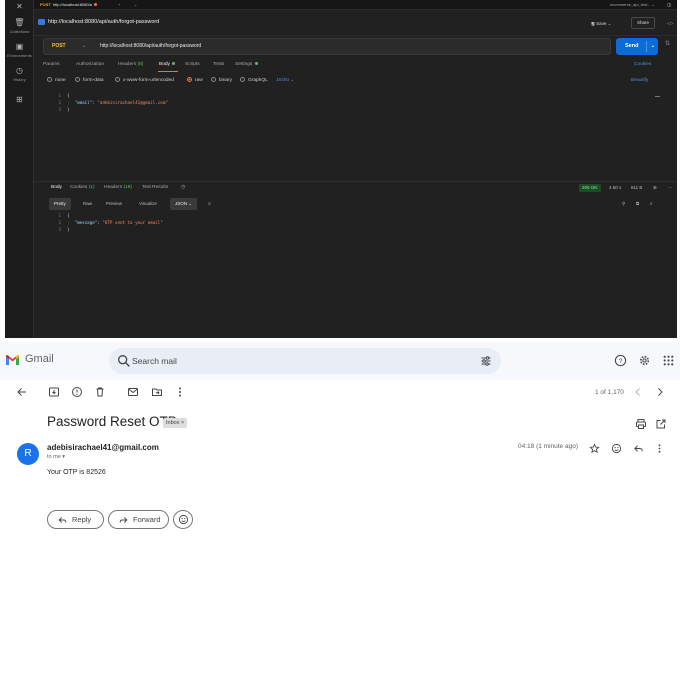  Describe the element at coordinates (19, 46) in the screenshot. I see `environments-icon: ▣` at that location.